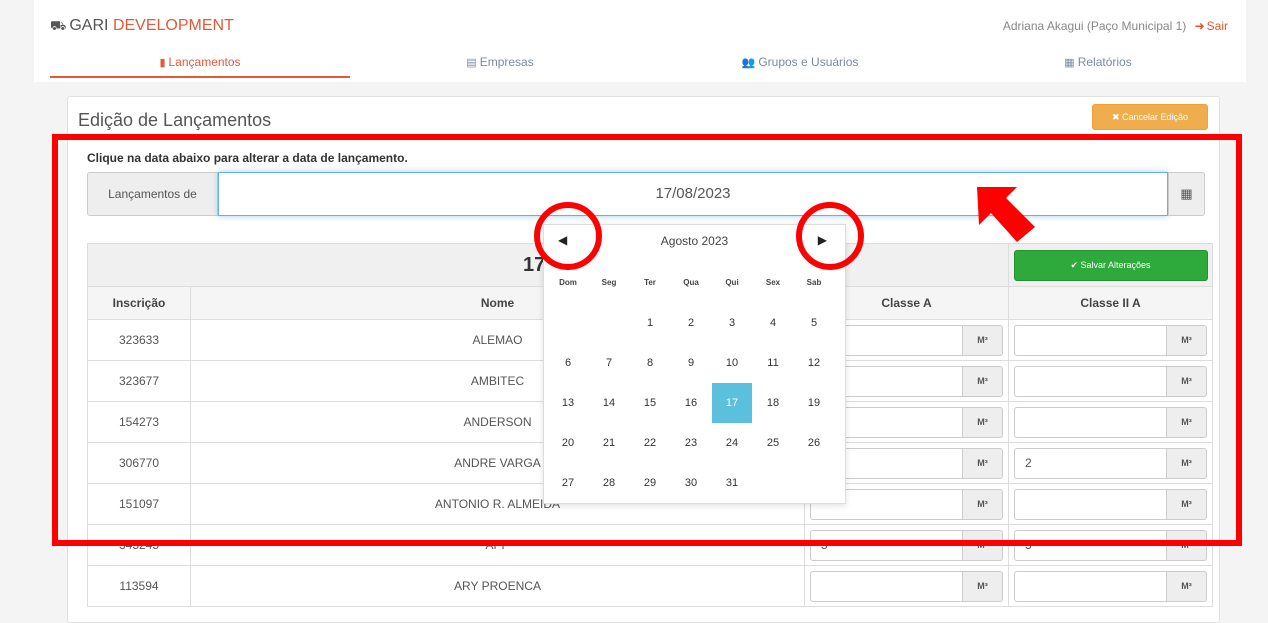  I want to click on tab-empresas: ▤ Empresas, so click(500, 62).